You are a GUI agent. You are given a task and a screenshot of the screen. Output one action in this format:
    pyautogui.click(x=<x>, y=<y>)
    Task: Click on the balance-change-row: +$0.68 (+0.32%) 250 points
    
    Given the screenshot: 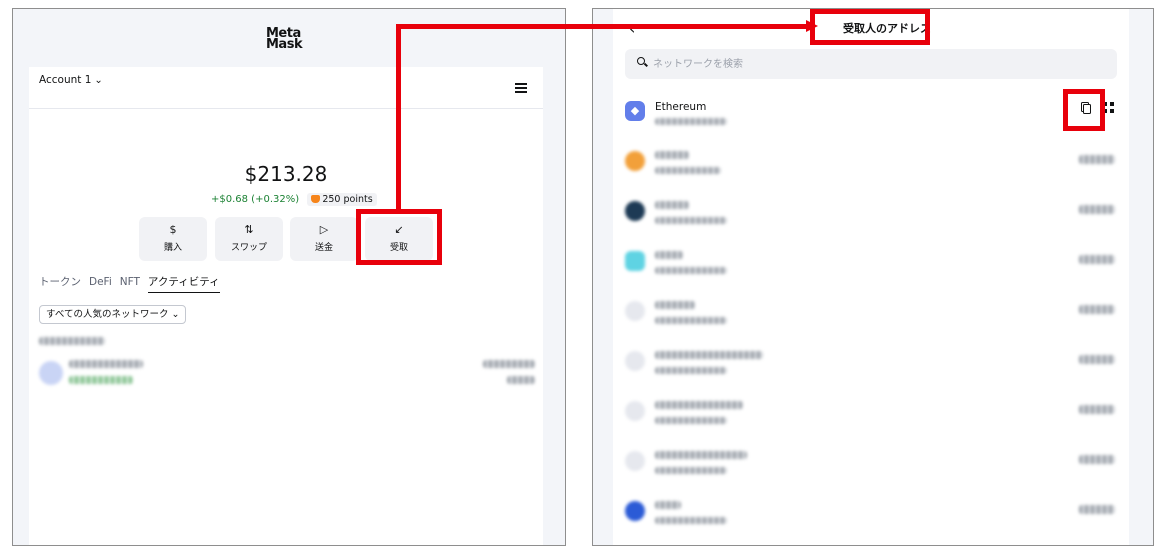 What is the action you would take?
    pyautogui.click(x=294, y=199)
    